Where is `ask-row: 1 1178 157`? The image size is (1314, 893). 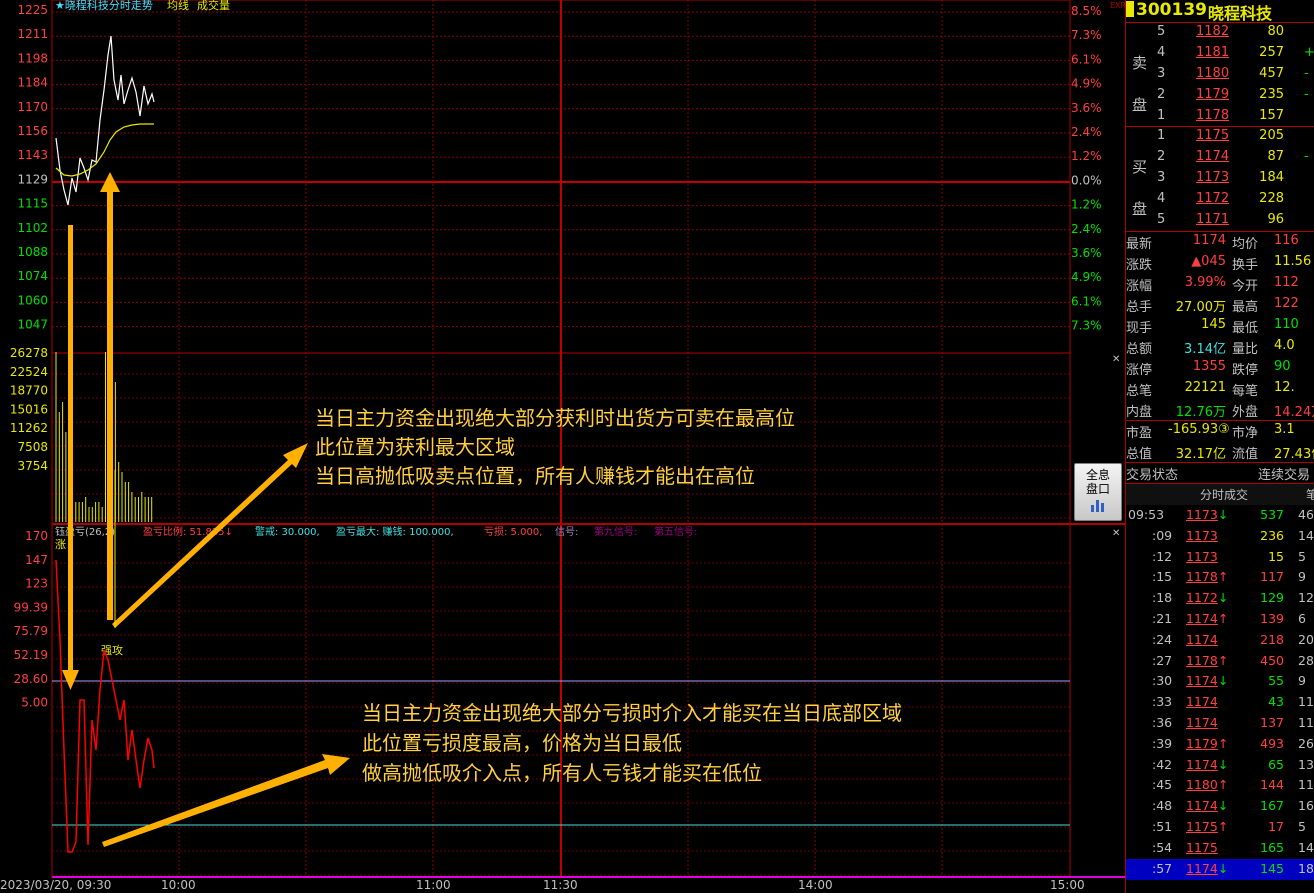
ask-row: 1 1178 157 is located at coordinates (1220, 116).